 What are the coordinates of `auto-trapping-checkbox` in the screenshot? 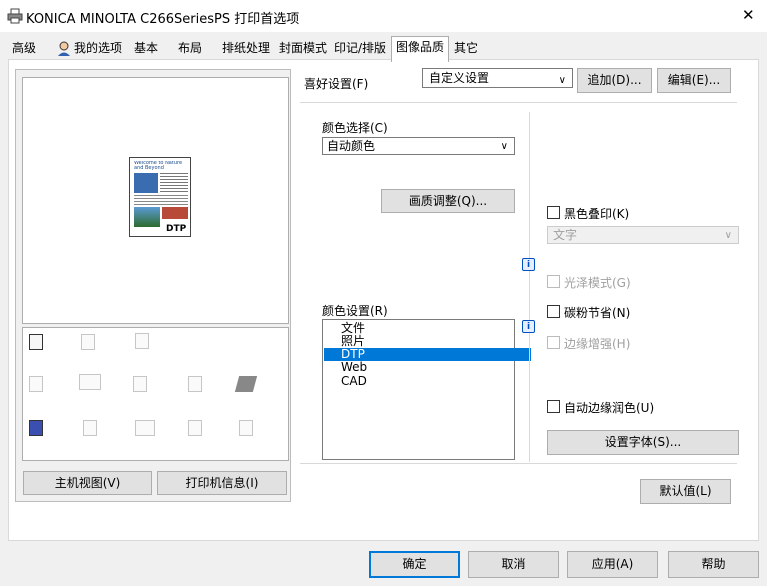 It's located at (553, 406).